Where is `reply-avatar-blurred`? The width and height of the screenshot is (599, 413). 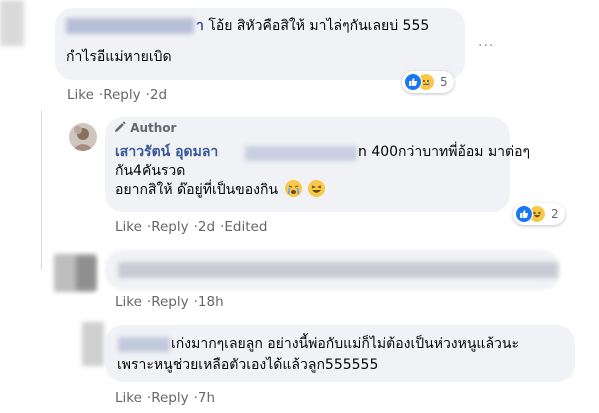 reply-avatar-blurred is located at coordinates (93, 344).